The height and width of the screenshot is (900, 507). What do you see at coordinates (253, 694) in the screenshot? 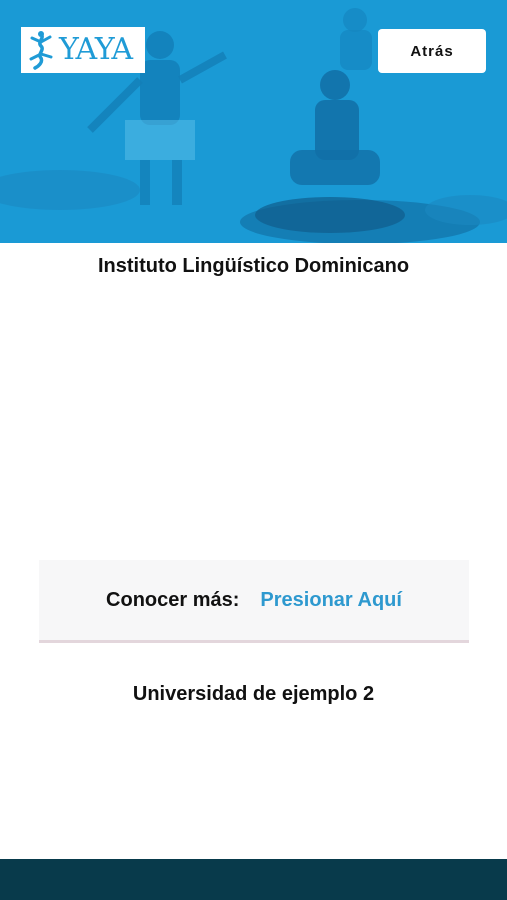
I see `institution-title: Universidad de ejemplo 2` at bounding box center [253, 694].